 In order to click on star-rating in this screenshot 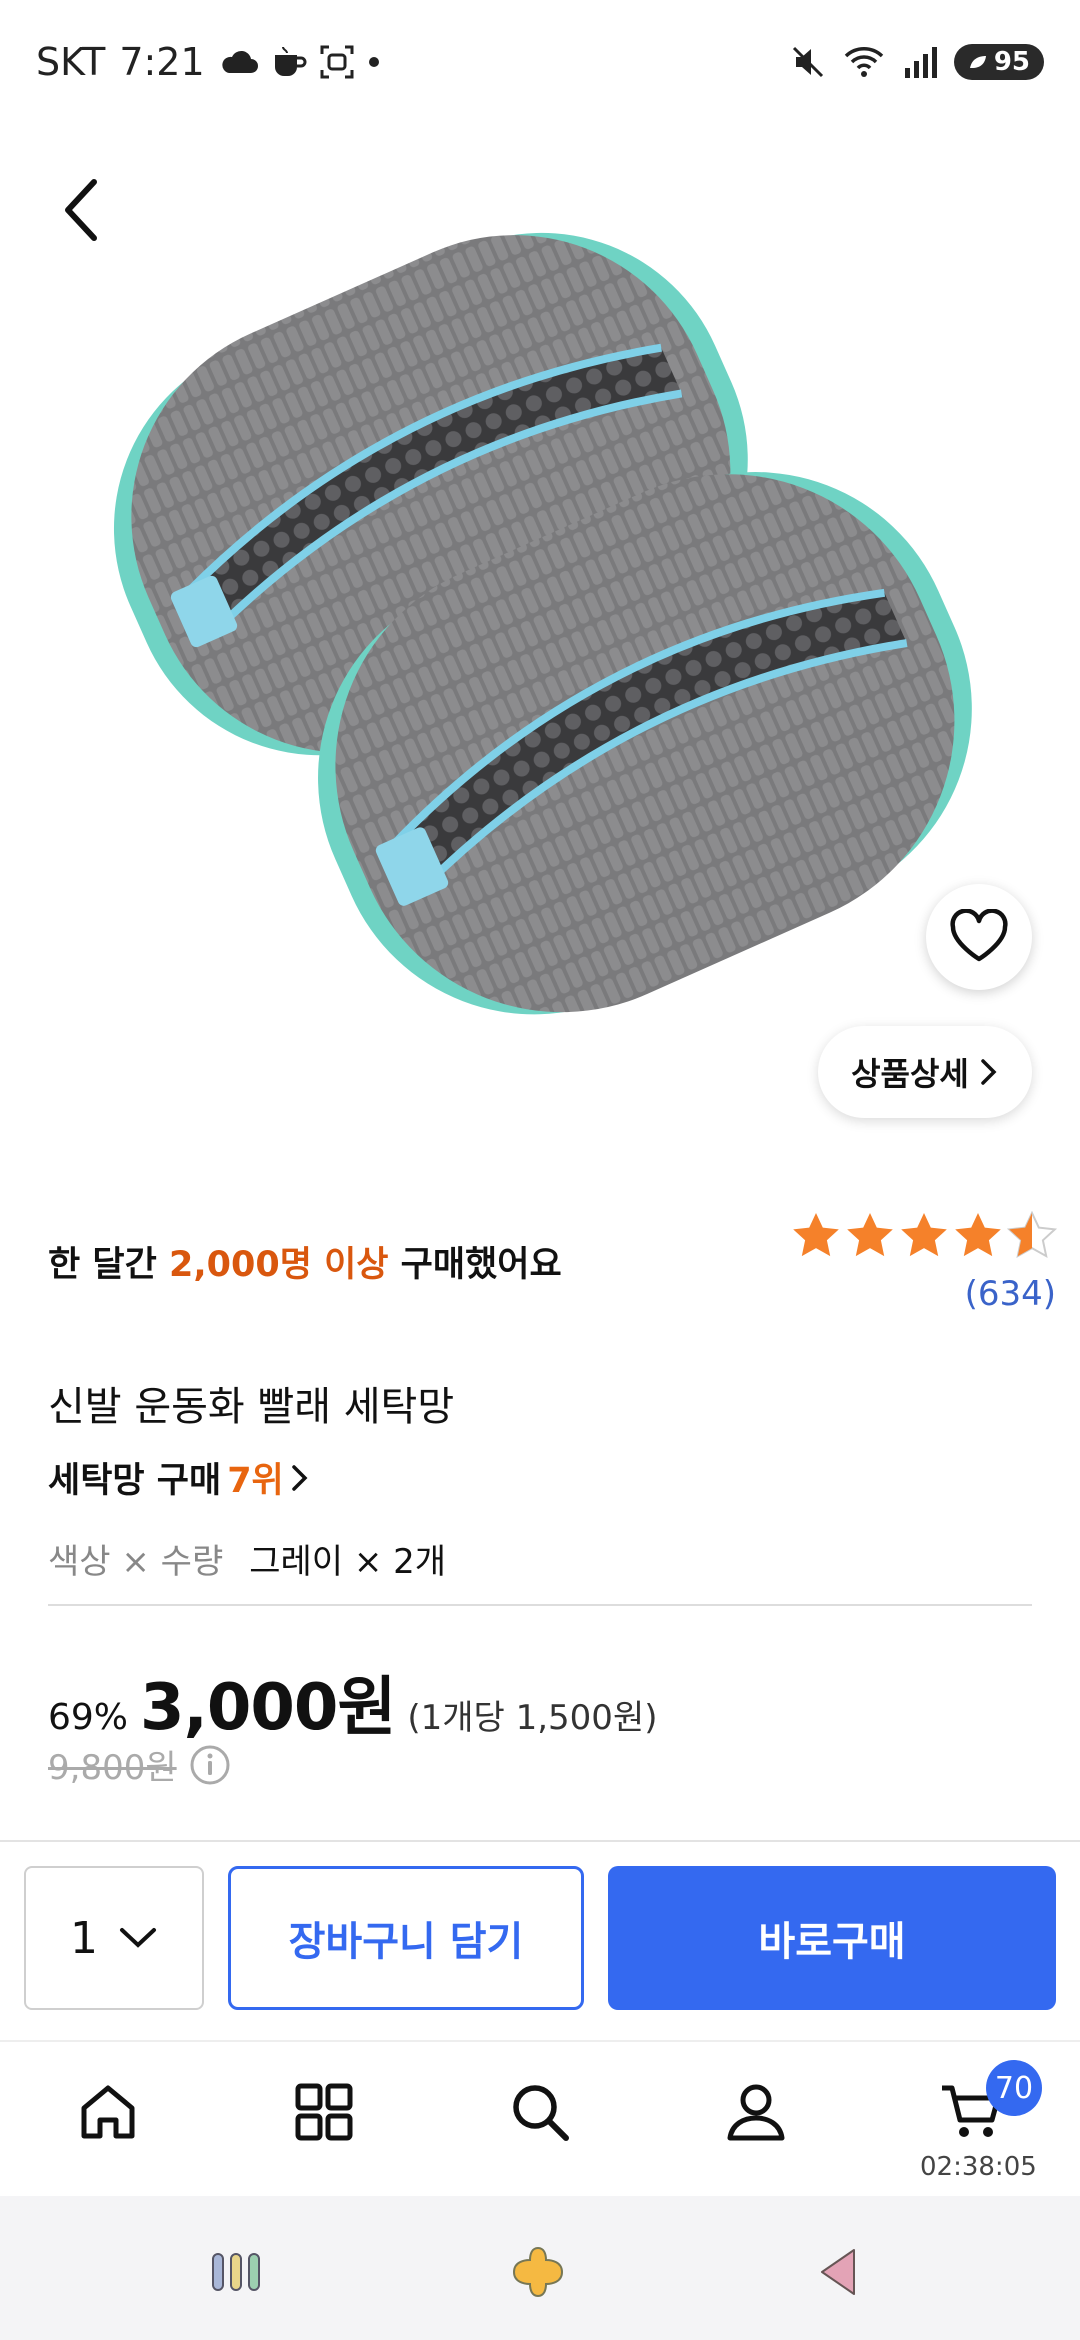, I will do `click(924, 1236)`.